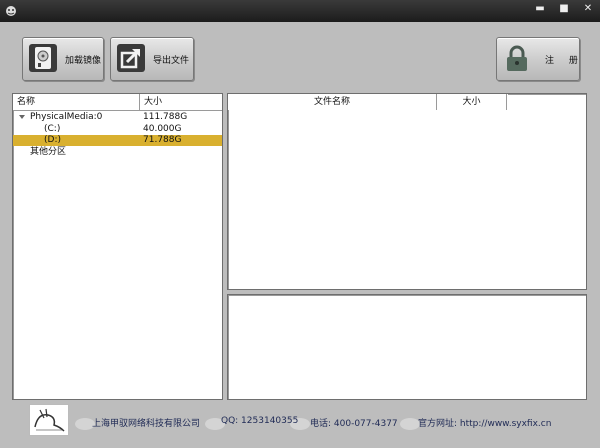 The width and height of the screenshot is (600, 448). I want to click on expand-arrow-icon, so click(22, 117).